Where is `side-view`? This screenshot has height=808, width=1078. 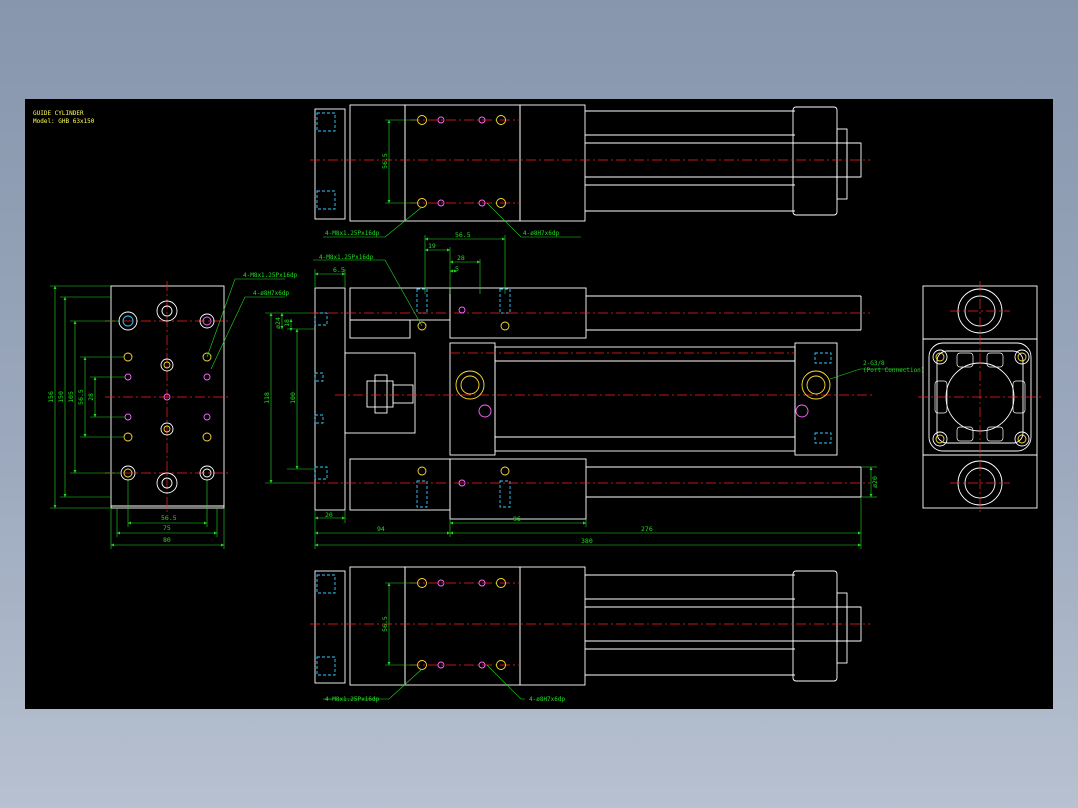 side-view is located at coordinates (167, 413).